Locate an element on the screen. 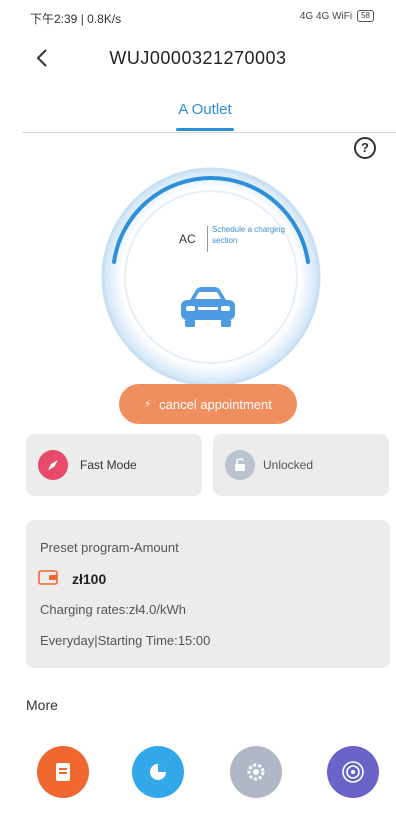 The image size is (396, 814). preset-title: Preset program-Amount is located at coordinates (109, 547).